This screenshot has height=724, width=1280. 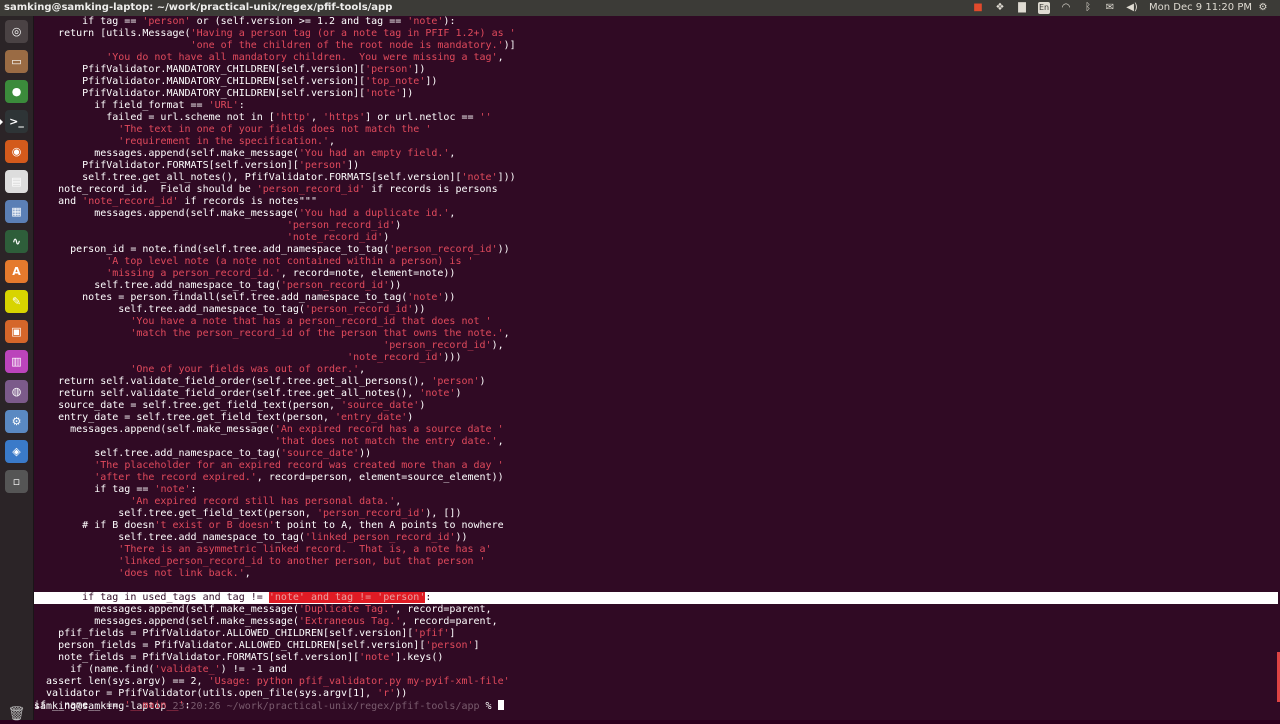 I want to click on volume-icon: ◀), so click(x=1132, y=8).